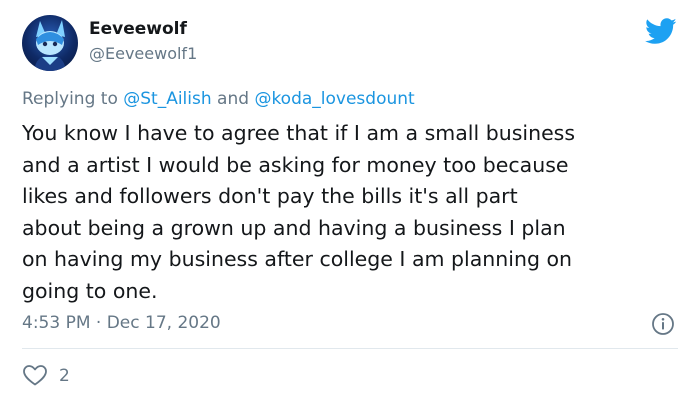 The width and height of the screenshot is (700, 402). What do you see at coordinates (143, 53) in the screenshot?
I see `user-handle: @Eeveewolf1` at bounding box center [143, 53].